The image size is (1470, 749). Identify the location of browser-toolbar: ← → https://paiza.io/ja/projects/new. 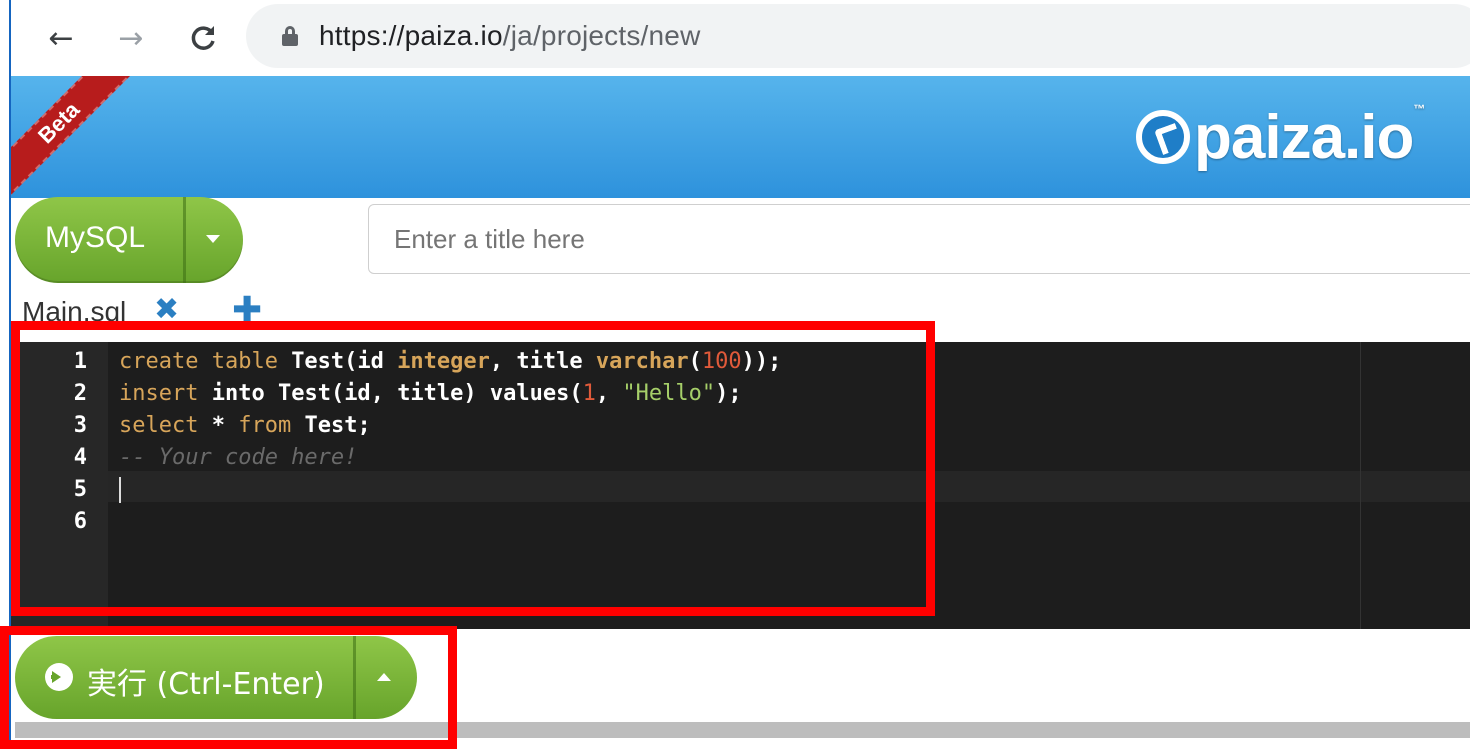
(740, 38).